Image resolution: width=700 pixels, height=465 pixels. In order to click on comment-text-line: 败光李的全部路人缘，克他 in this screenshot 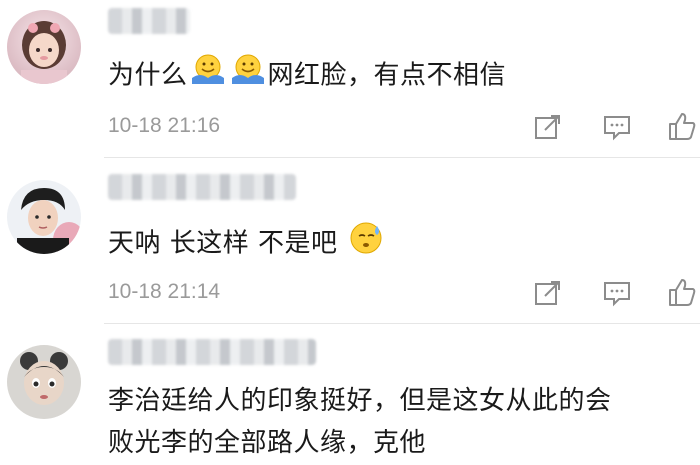, I will do `click(267, 443)`.